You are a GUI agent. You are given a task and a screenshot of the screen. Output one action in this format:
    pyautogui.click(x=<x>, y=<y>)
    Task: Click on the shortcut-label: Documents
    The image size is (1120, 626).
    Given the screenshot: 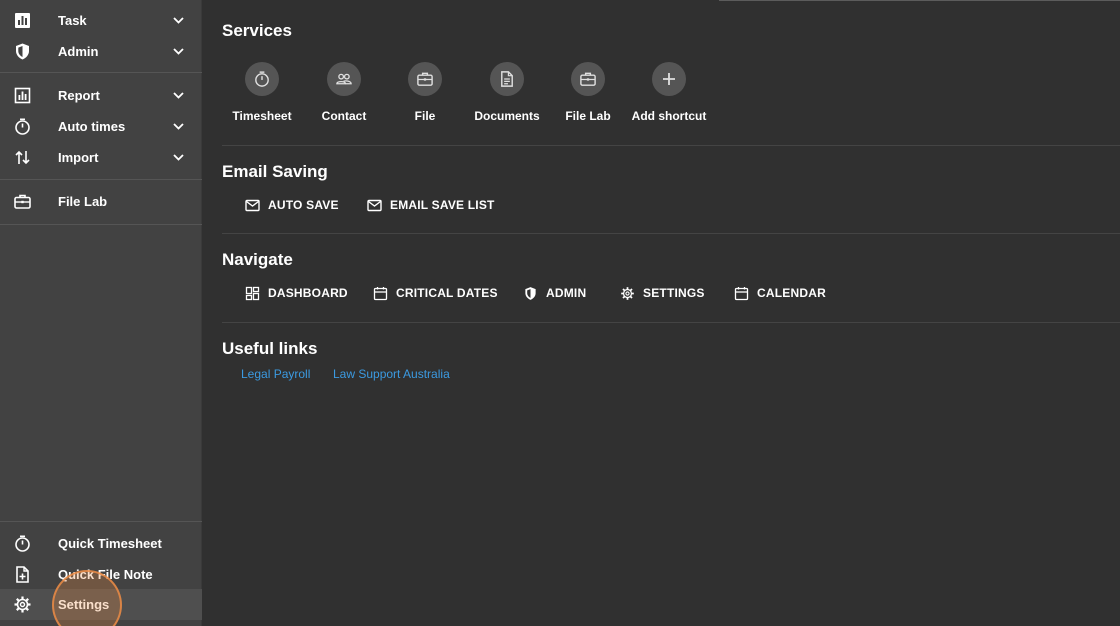 What is the action you would take?
    pyautogui.click(x=507, y=116)
    